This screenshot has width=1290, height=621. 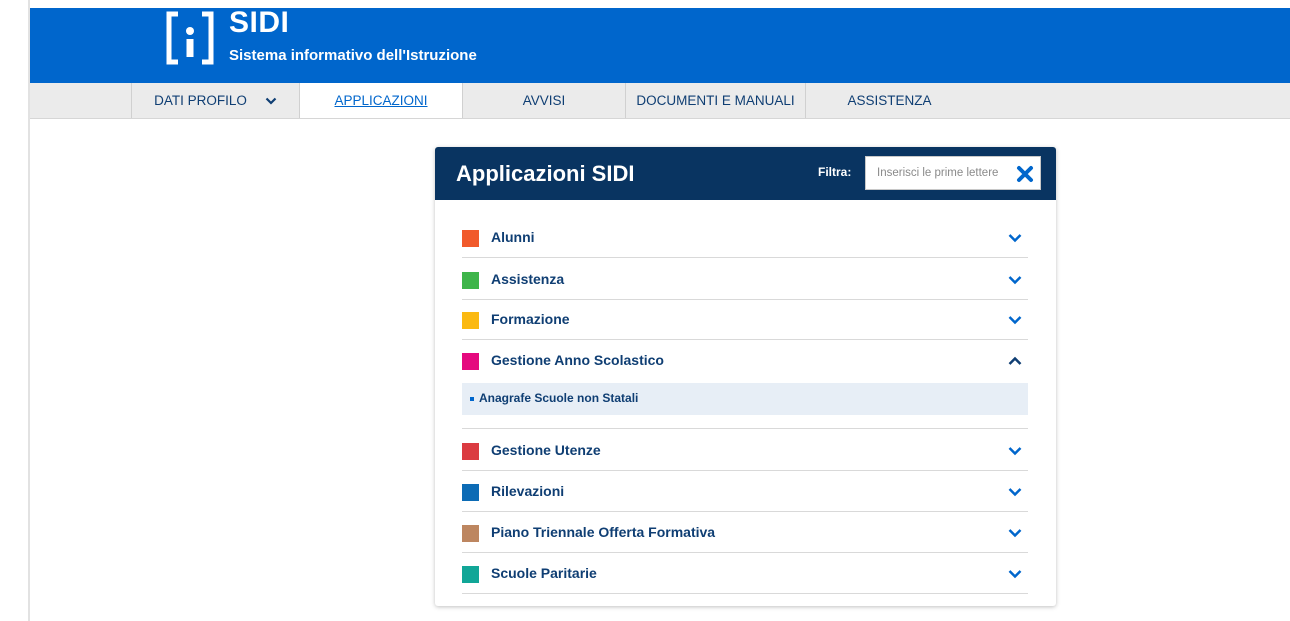 I want to click on panel-title: Applicazioni SIDI, so click(x=545, y=173).